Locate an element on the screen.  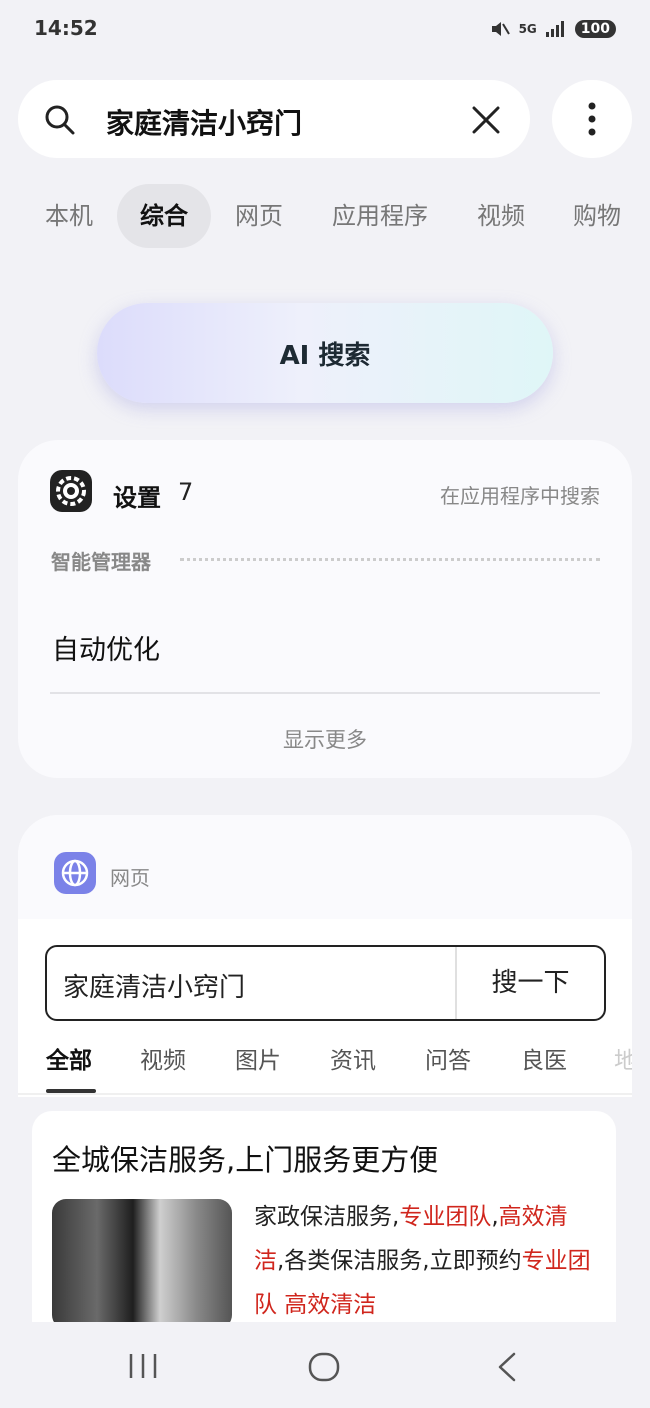
web-search-button: 搜一下 is located at coordinates (530, 983).